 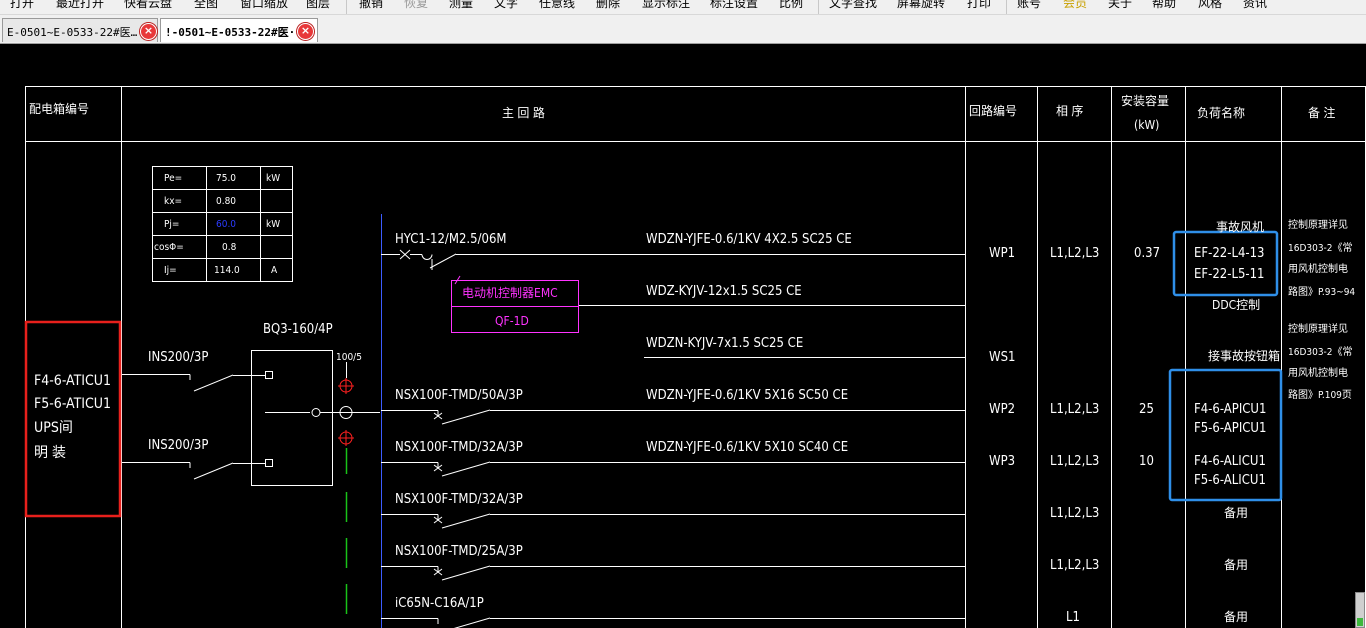 I want to click on circuit-no: WP1, so click(x=1002, y=253).